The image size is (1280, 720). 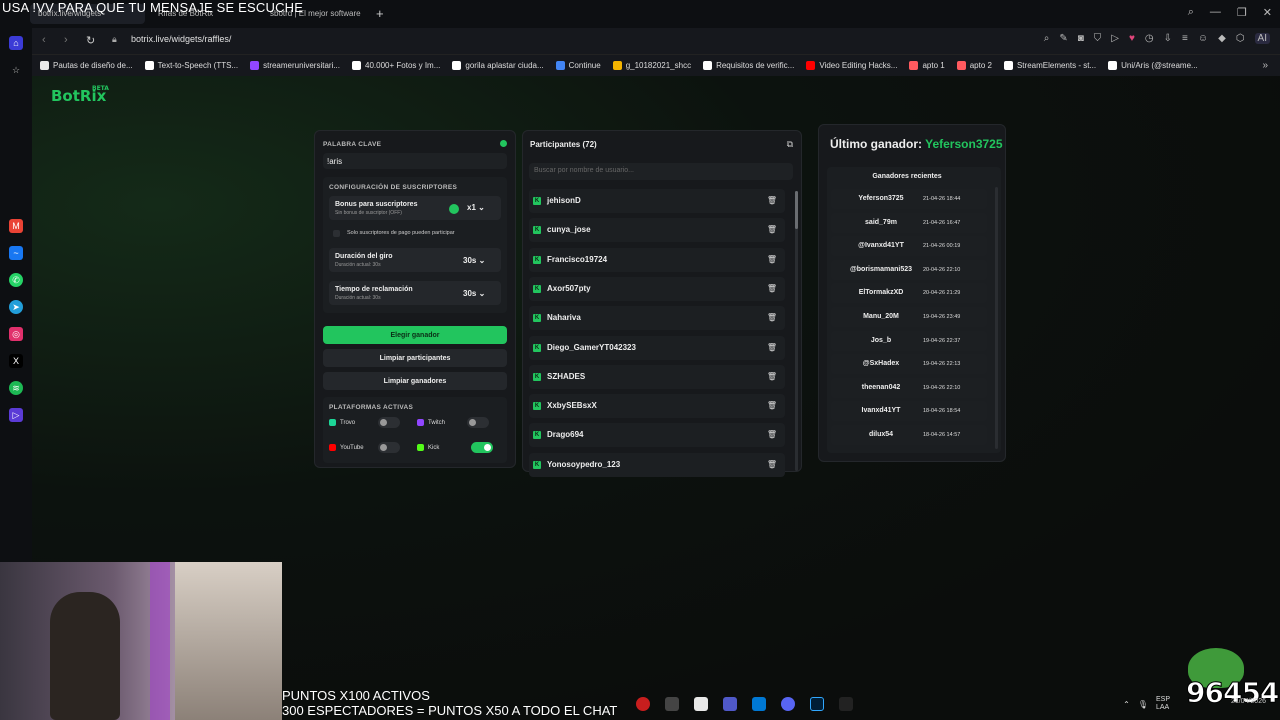 What do you see at coordinates (657, 230) in the screenshot?
I see `participant-row: Kcunya_jose 🗑︎` at bounding box center [657, 230].